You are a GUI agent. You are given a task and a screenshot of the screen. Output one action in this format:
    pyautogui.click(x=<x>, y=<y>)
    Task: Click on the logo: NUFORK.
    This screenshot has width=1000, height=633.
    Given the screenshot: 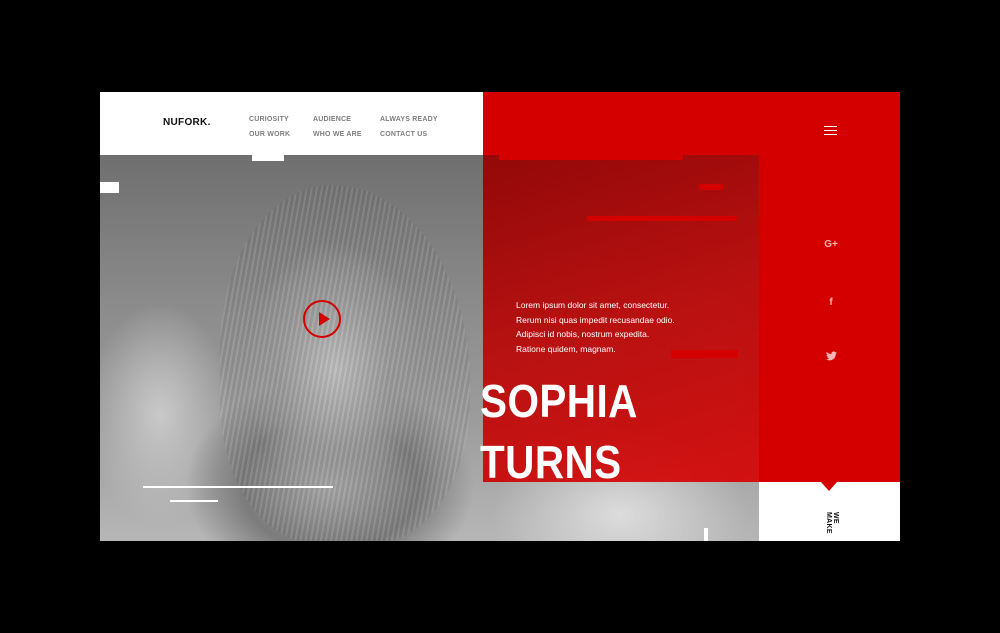 What is the action you would take?
    pyautogui.click(x=187, y=122)
    